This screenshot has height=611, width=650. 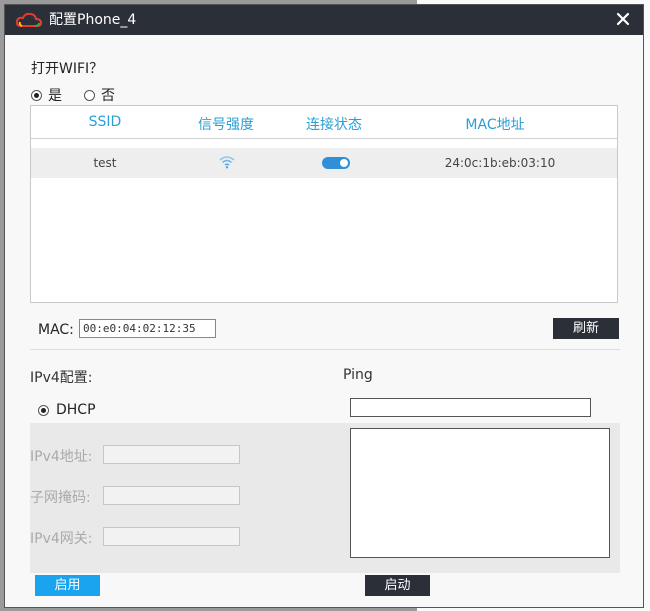 I want to click on wifi-on-radio, so click(x=36, y=95).